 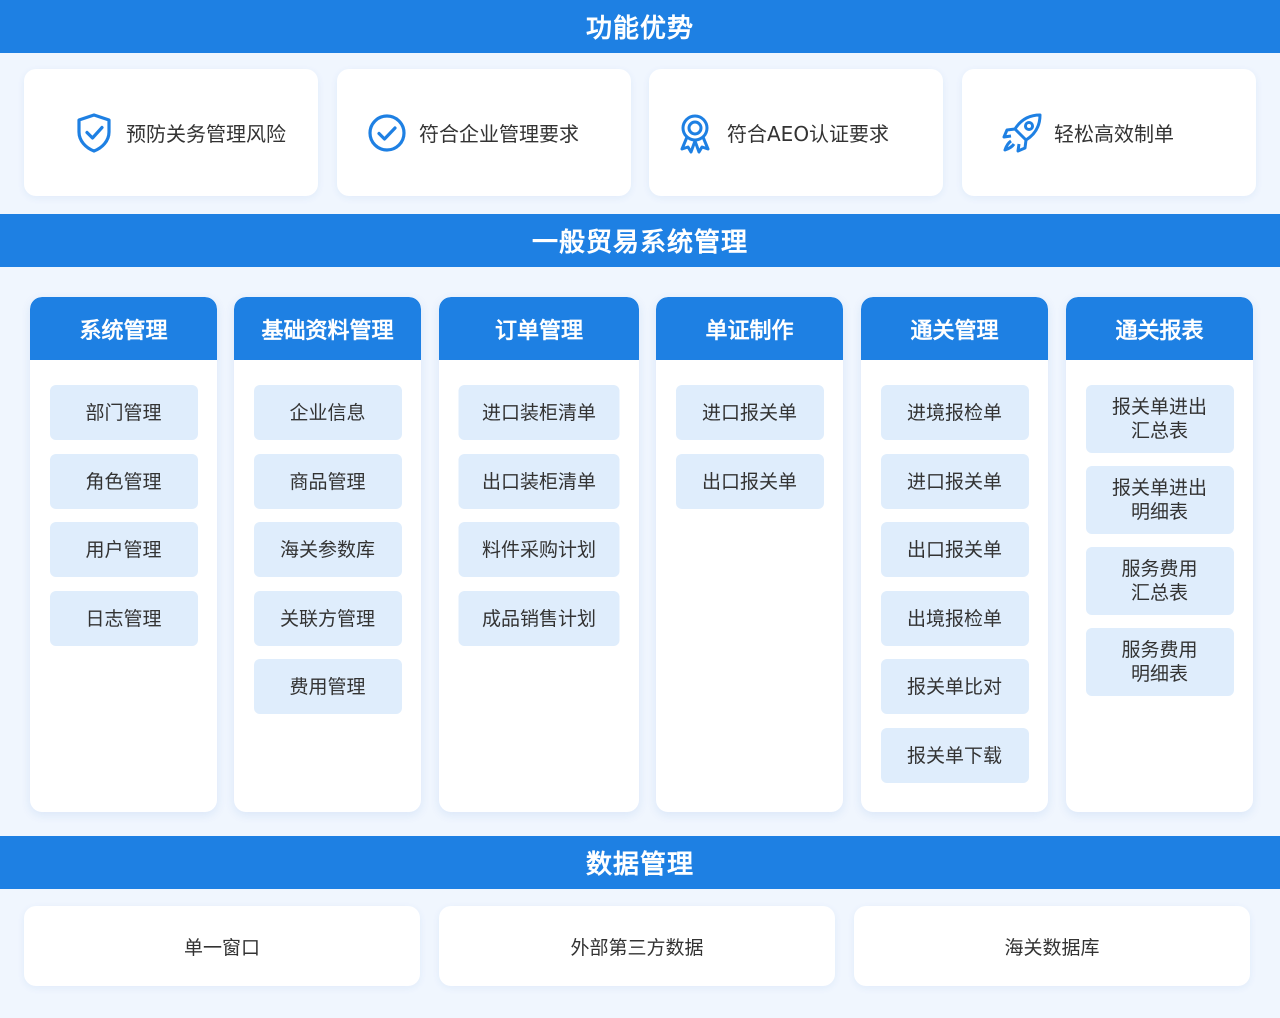 What do you see at coordinates (123, 481) in the screenshot?
I see `module-item: 角色管理` at bounding box center [123, 481].